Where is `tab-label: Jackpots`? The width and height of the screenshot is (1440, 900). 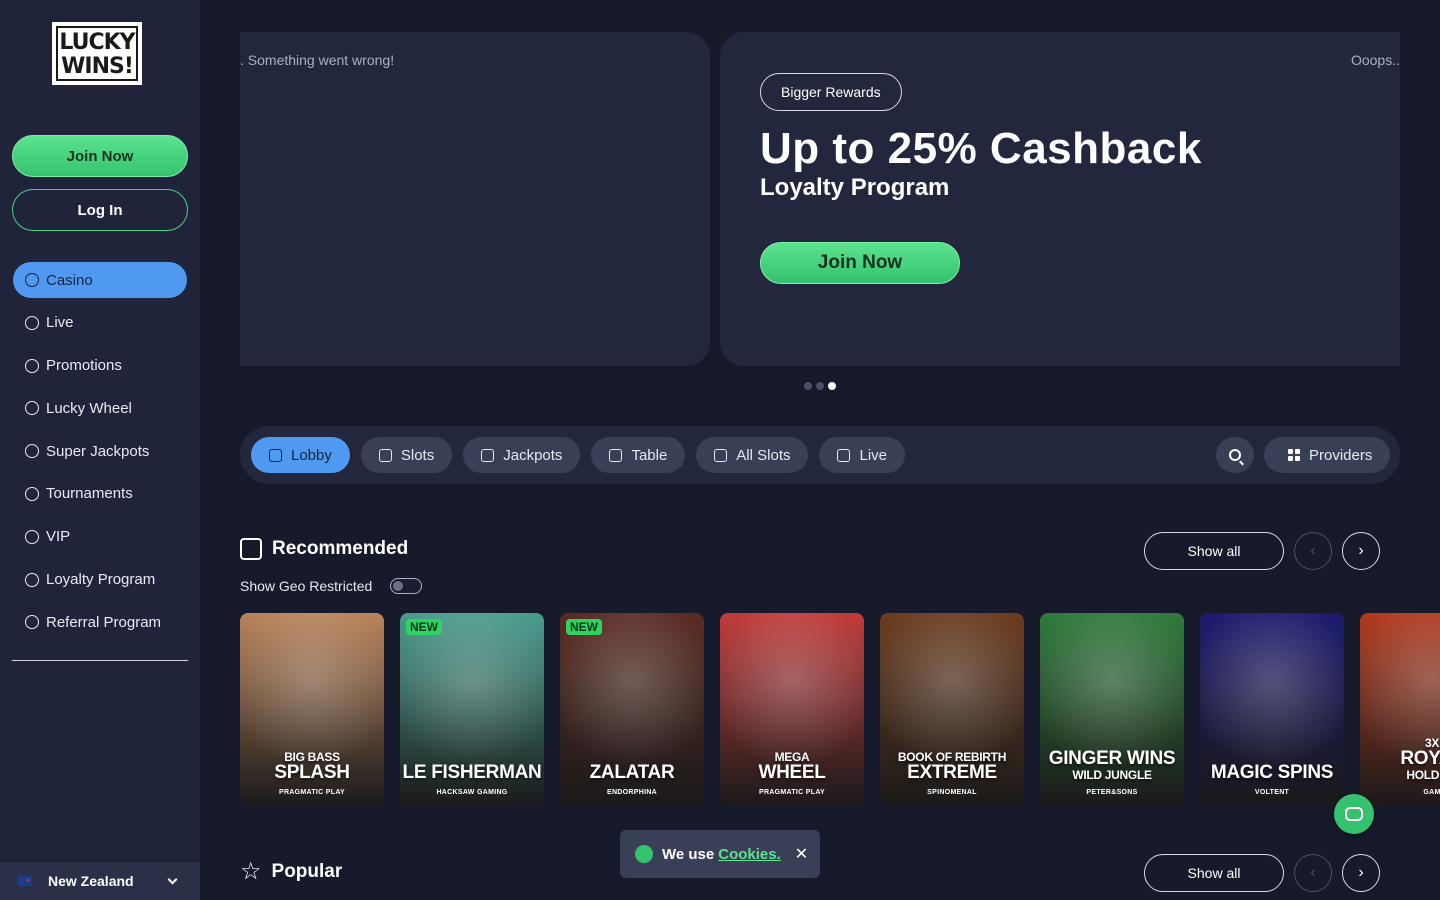 tab-label: Jackpots is located at coordinates (533, 455).